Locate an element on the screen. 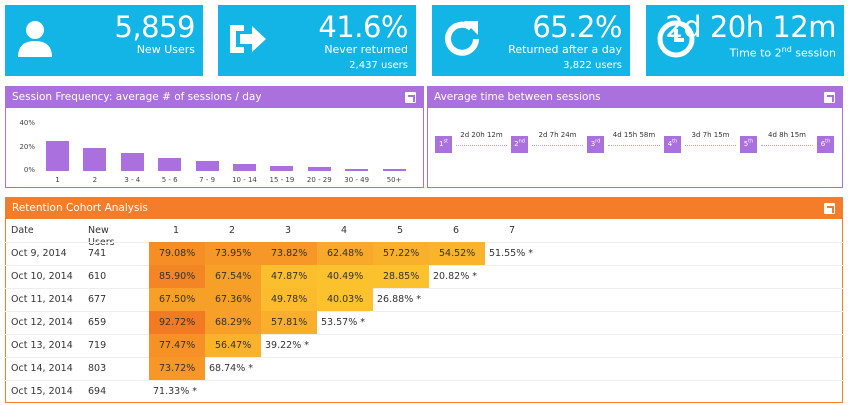  cohort-cell: 79.08% is located at coordinates (177, 253).